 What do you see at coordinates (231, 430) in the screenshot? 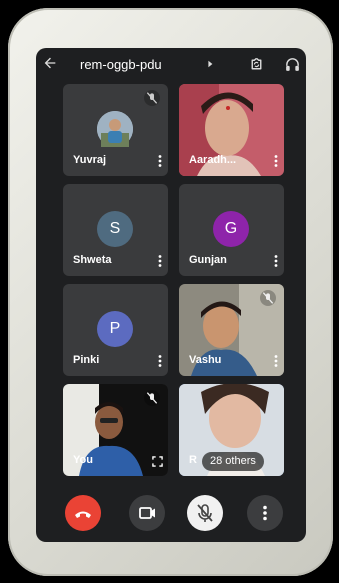
I see `participant-tile-others: R 28 others` at bounding box center [231, 430].